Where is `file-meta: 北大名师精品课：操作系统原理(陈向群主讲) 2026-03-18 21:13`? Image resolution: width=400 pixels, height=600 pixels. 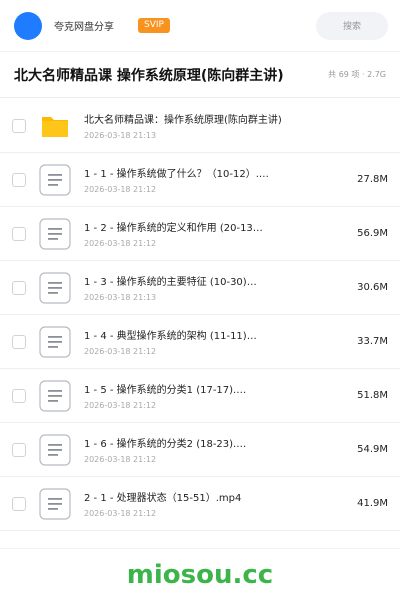 file-meta: 北大名师精品课：操作系统原理(陈向群主讲) 2026-03-18 21:13 is located at coordinates (231, 125).